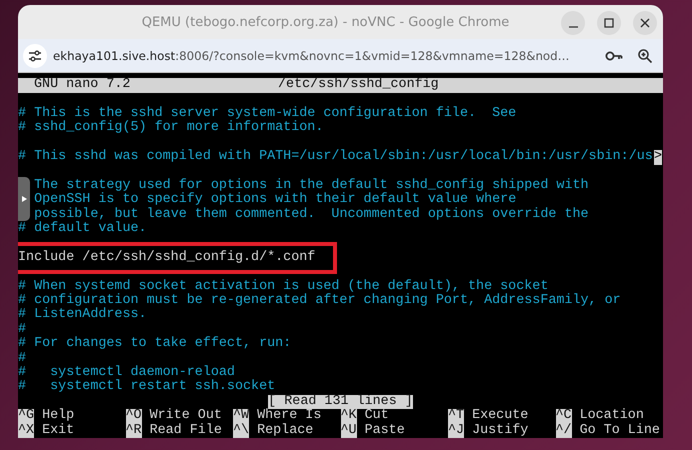  Describe the element at coordinates (335, 156) in the screenshot. I see `comment-line: # This sshd was compiled with PATH=/usr/local/sbin:/usr/local/bin:/usr/sbin:/us` at that location.